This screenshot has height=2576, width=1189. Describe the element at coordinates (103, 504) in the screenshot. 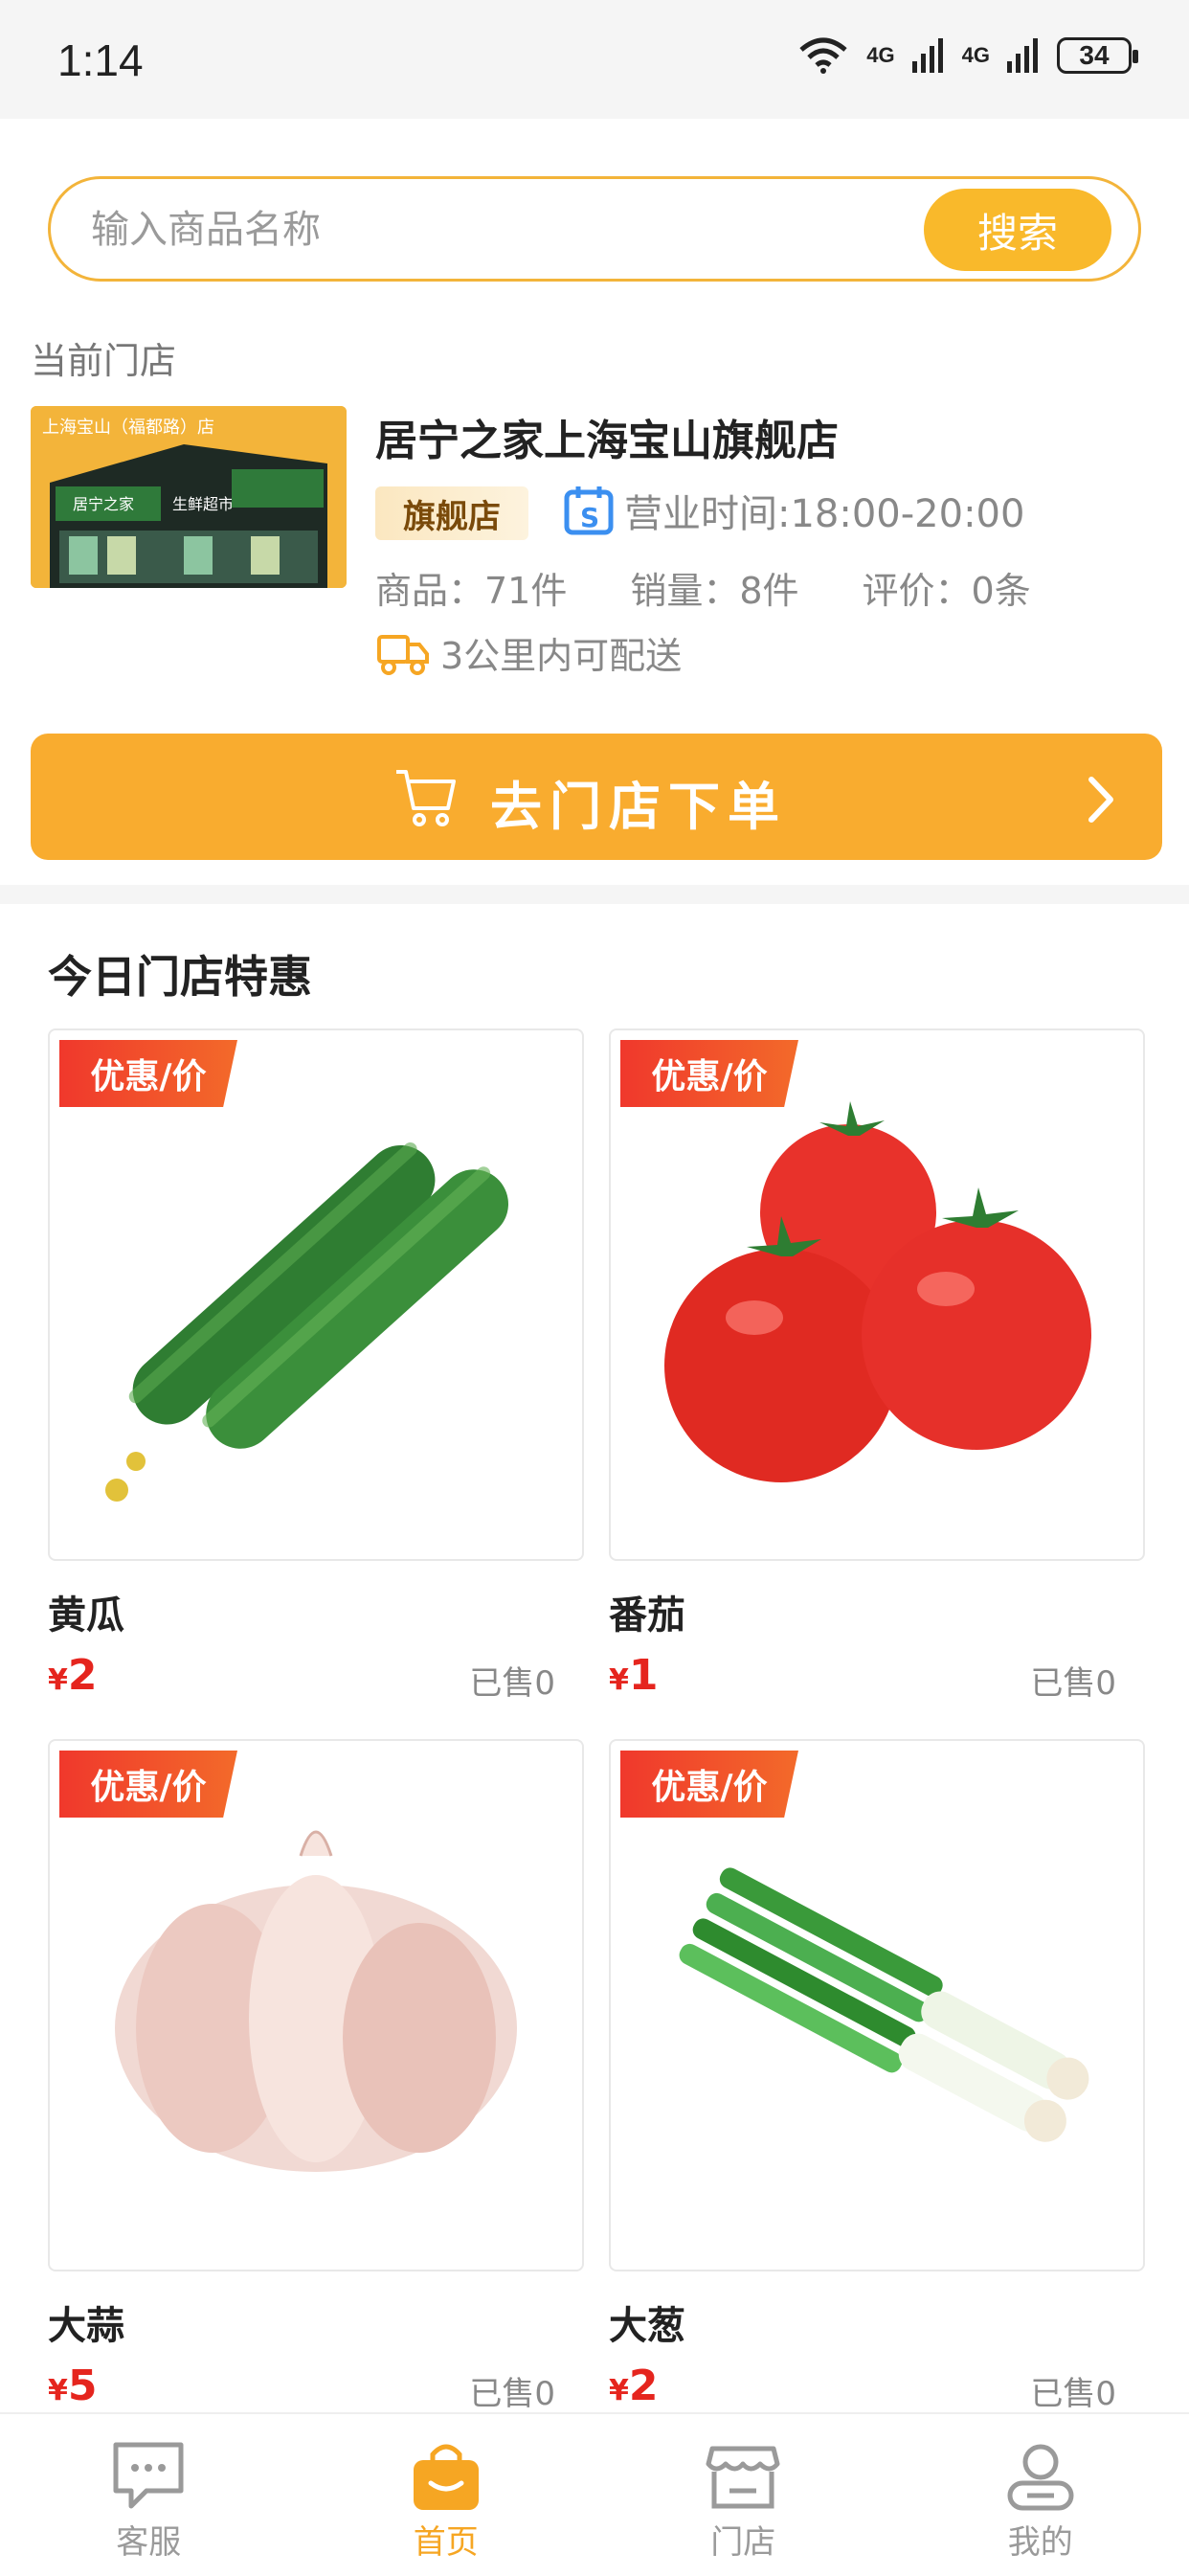

I see `svg-text: 居宁之家` at that location.